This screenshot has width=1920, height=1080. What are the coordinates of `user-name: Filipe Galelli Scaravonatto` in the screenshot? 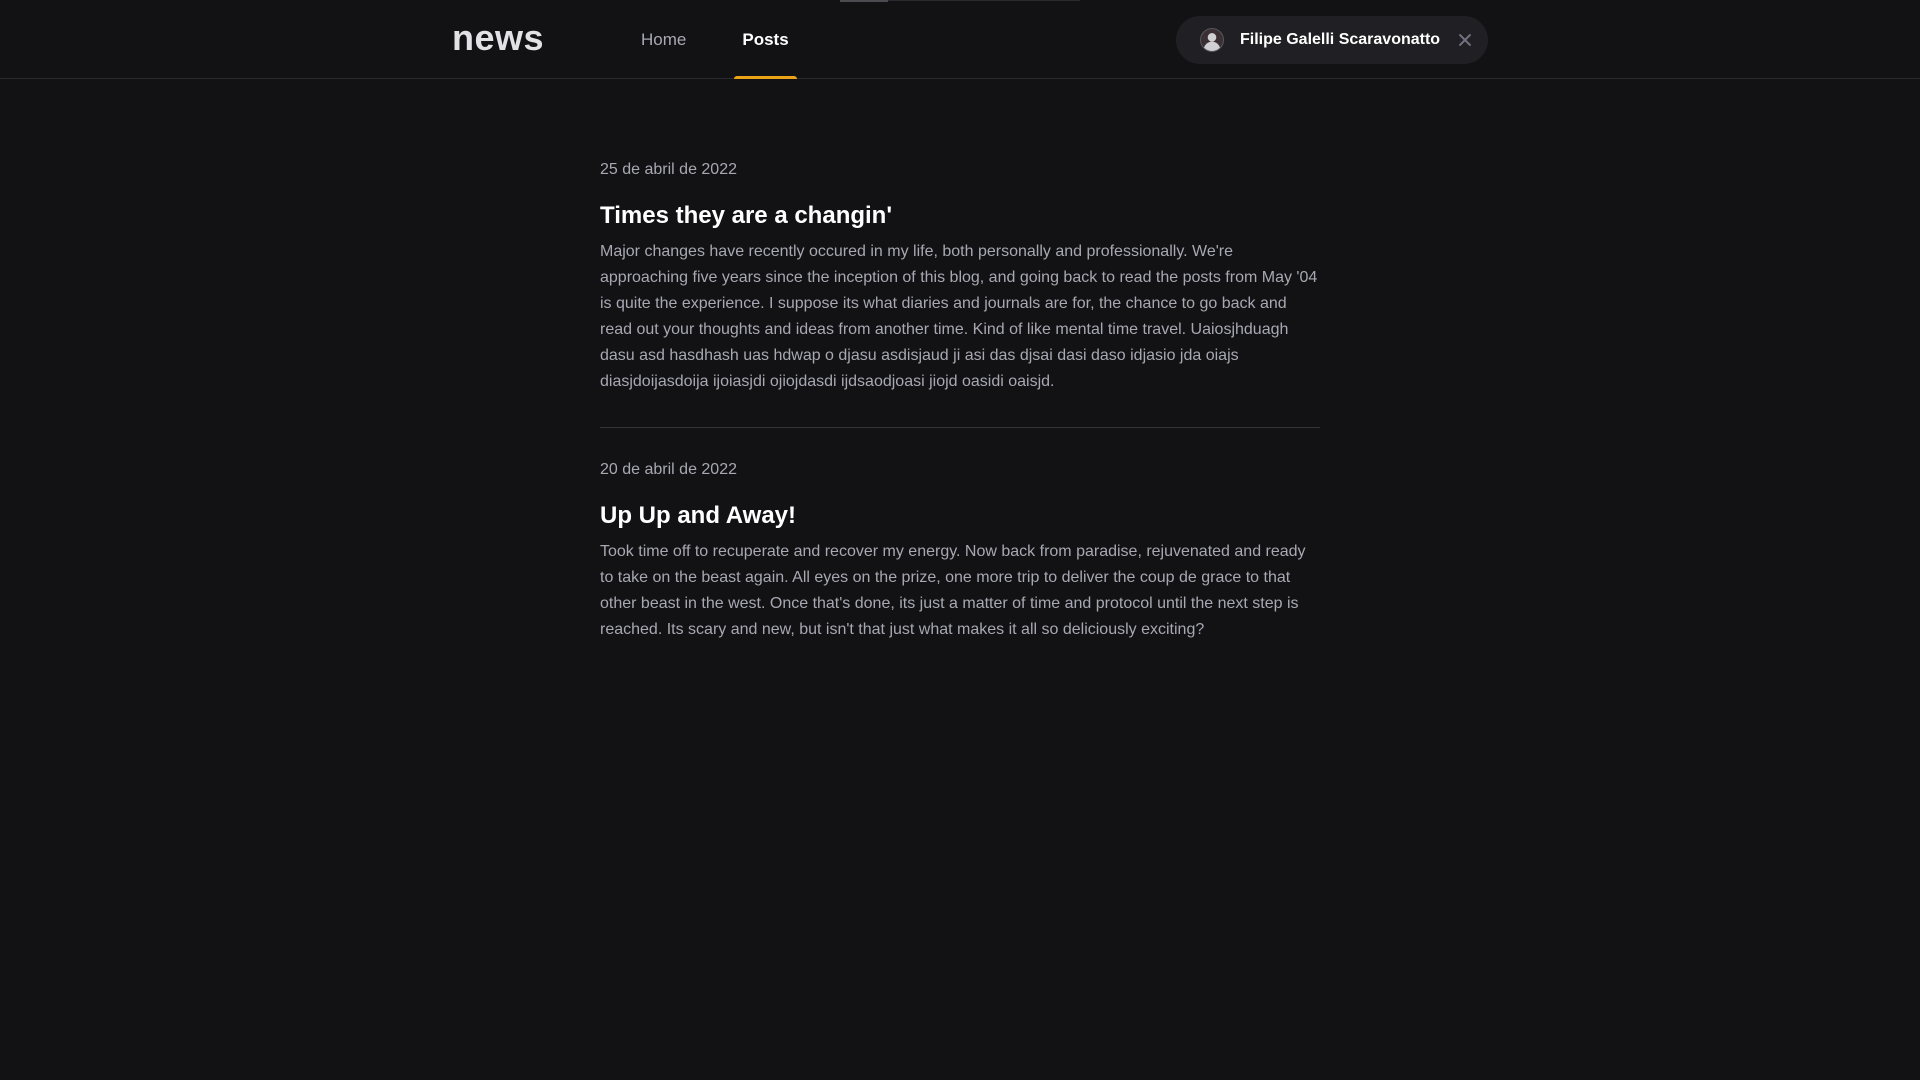 It's located at (1340, 39).